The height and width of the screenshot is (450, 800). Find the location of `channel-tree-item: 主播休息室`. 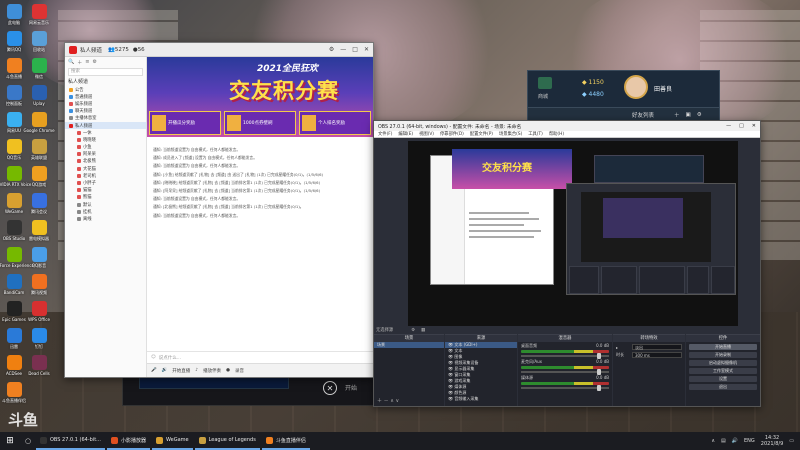

channel-tree-item: 主播休息室 is located at coordinates (105, 118).